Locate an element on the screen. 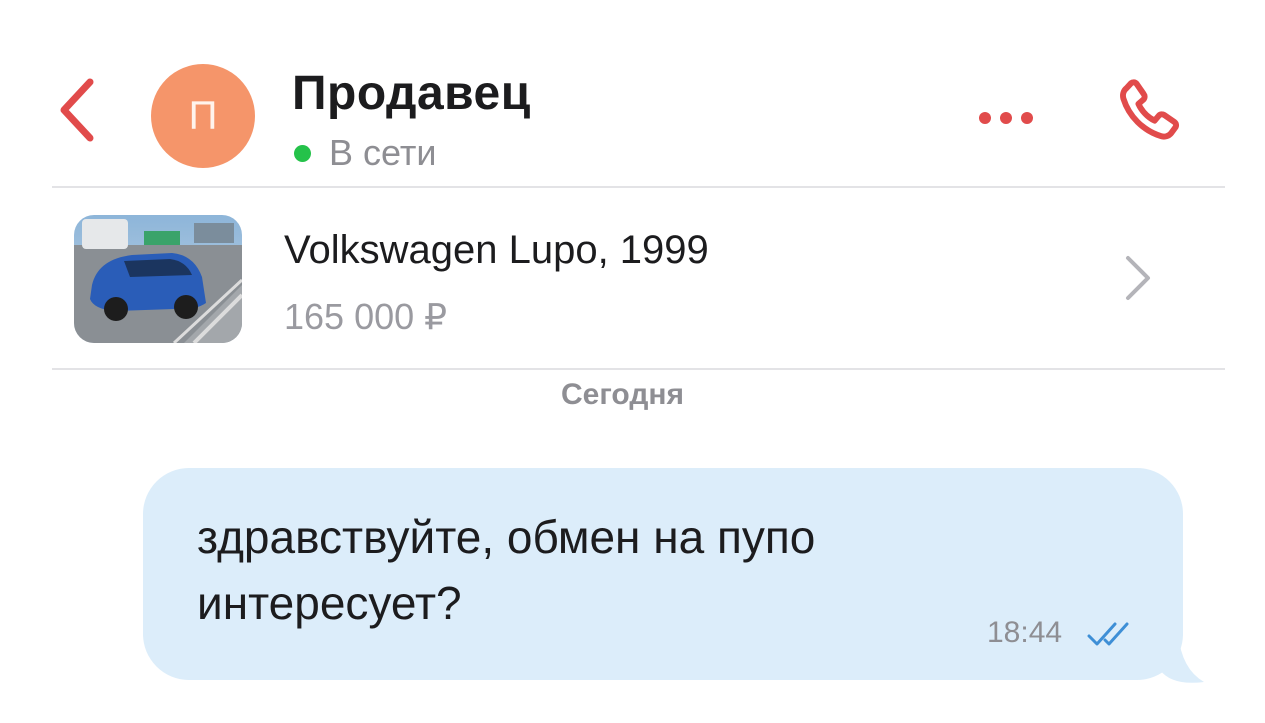  avatar: П is located at coordinates (203, 116).